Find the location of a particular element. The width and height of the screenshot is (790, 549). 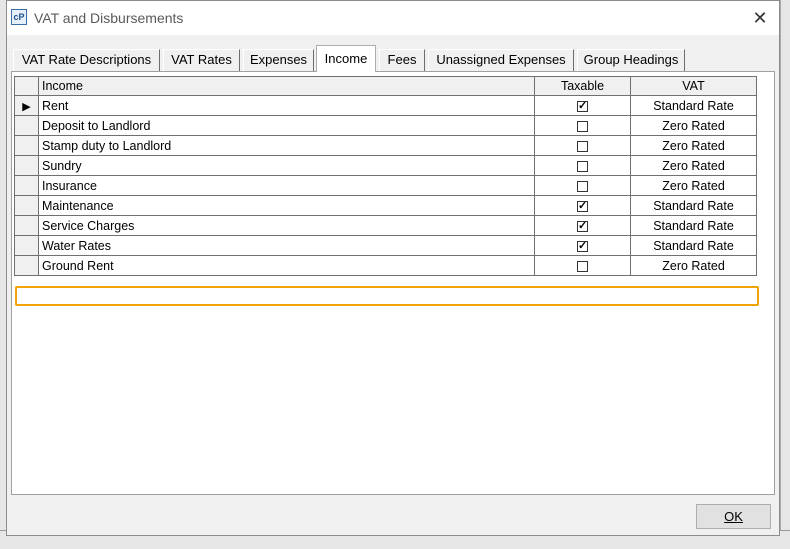

table-row: Stamp duty to Landlord Zero Rated is located at coordinates (385, 145).